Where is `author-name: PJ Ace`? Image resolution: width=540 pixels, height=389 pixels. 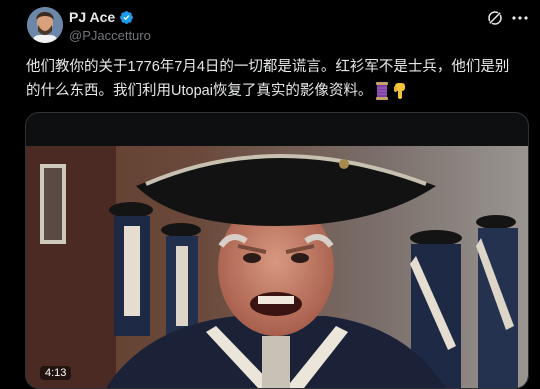 author-name: PJ Ace is located at coordinates (92, 17).